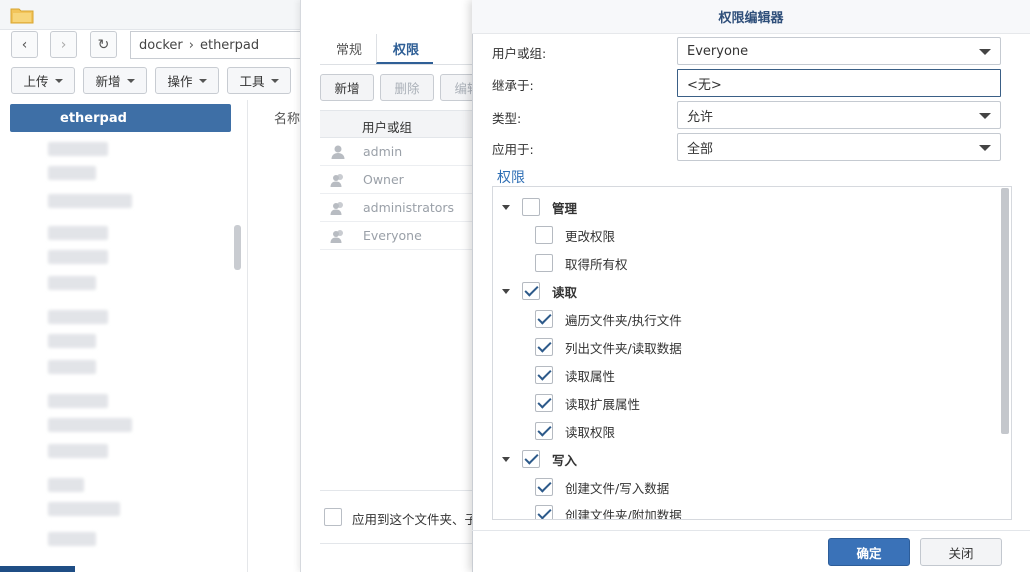 The width and height of the screenshot is (1030, 572). What do you see at coordinates (387, 126) in the screenshot?
I see `user-column-header: 用户或组` at bounding box center [387, 126].